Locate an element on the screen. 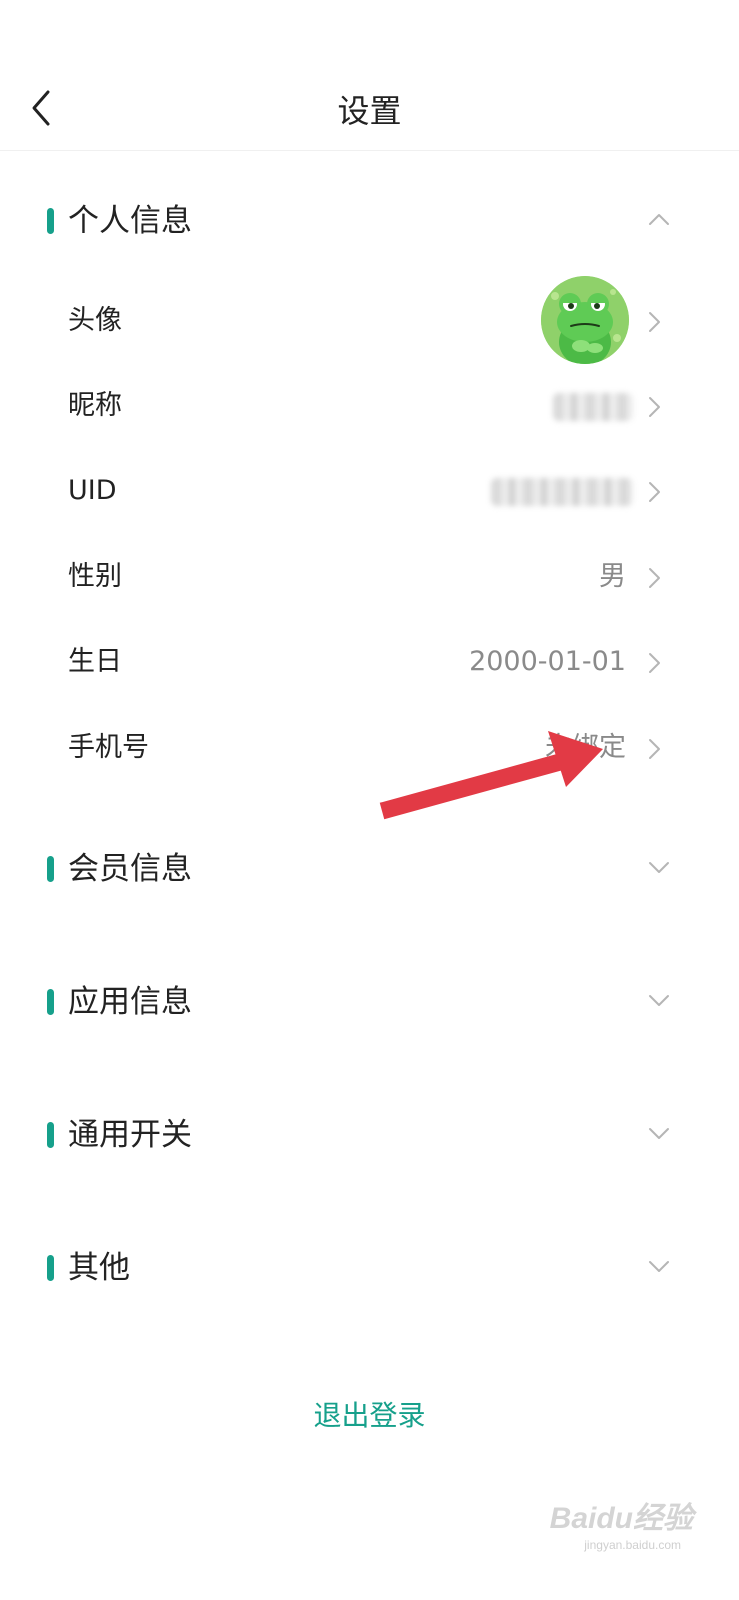 This screenshot has width=739, height=1600. avatar is located at coordinates (585, 320).